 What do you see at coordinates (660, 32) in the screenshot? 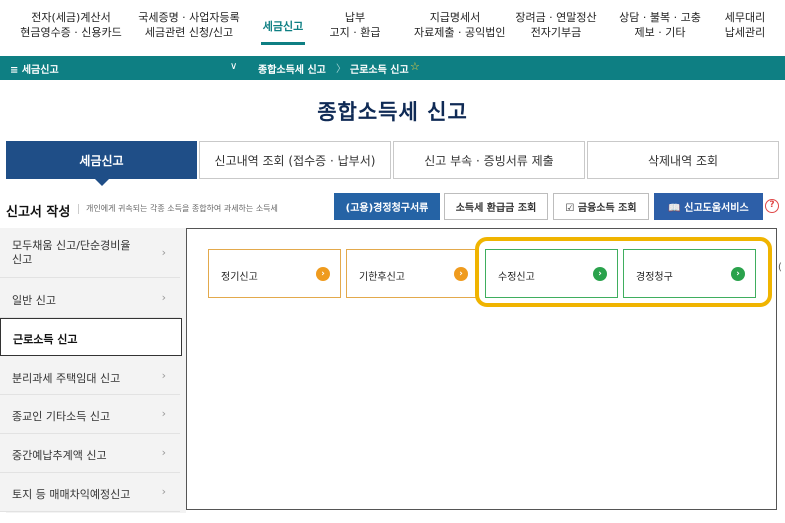
I see `nav-item-line: 제보 · 기타` at bounding box center [660, 32].